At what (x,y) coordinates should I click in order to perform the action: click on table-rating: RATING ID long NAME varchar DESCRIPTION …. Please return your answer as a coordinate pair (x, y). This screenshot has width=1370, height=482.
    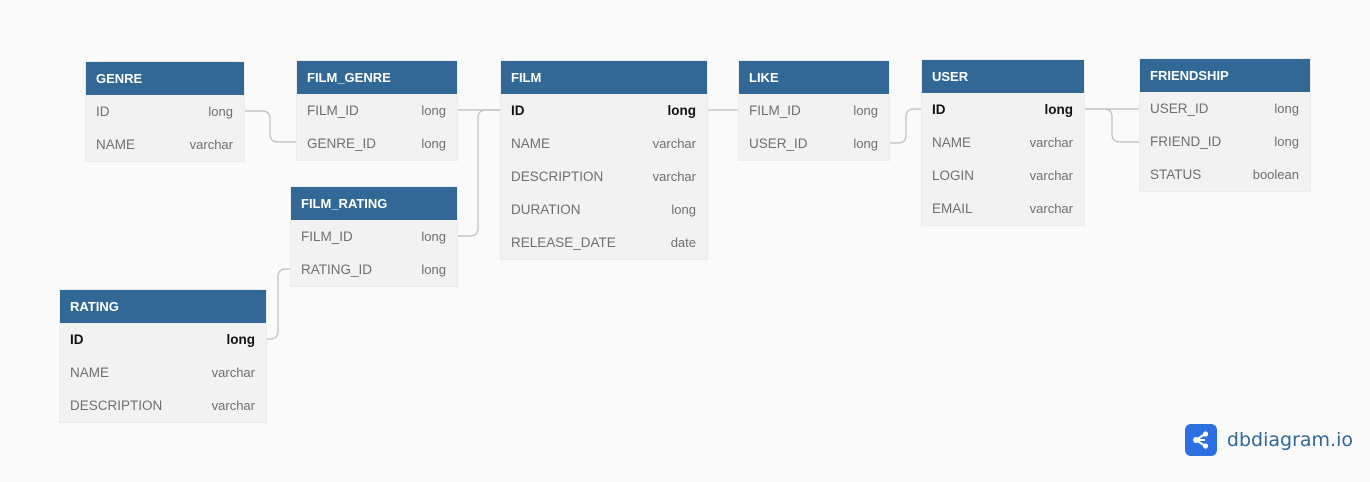
    Looking at the image, I should click on (163, 356).